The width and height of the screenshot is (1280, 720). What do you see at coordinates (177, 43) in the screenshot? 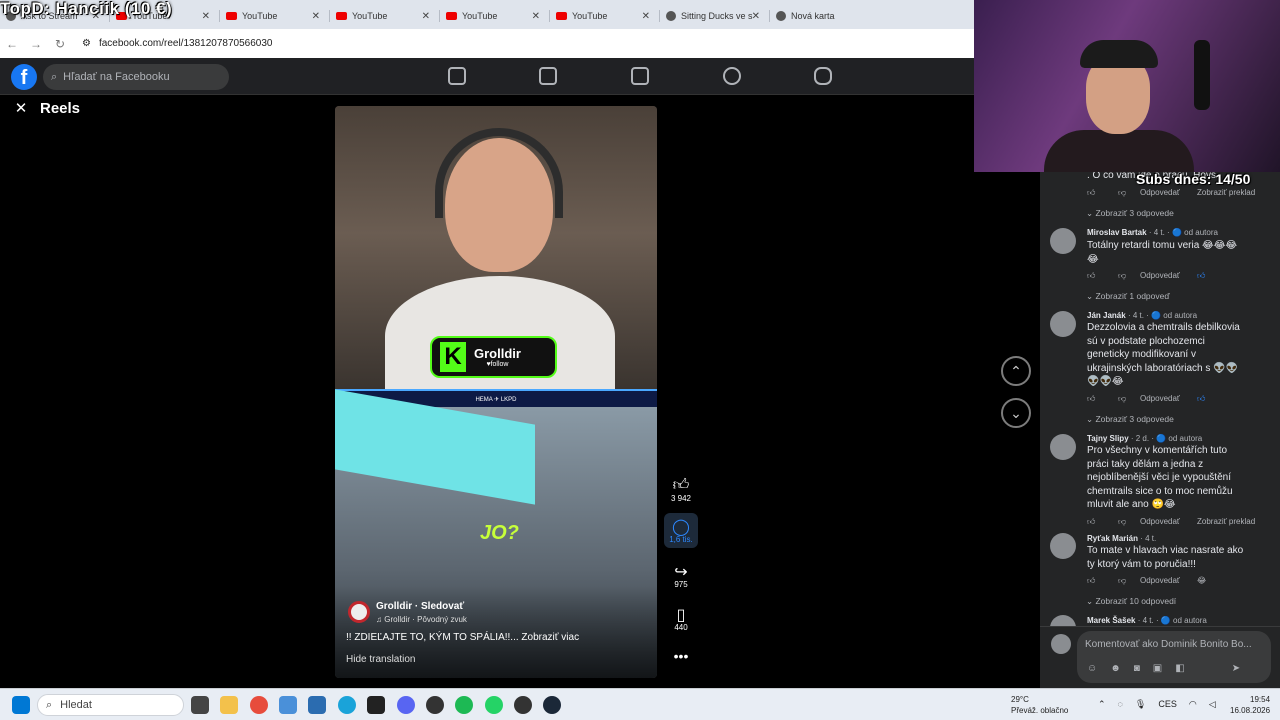
I see `url-field: ⚙ facebook.com/reel/1381207870566030` at bounding box center [177, 43].